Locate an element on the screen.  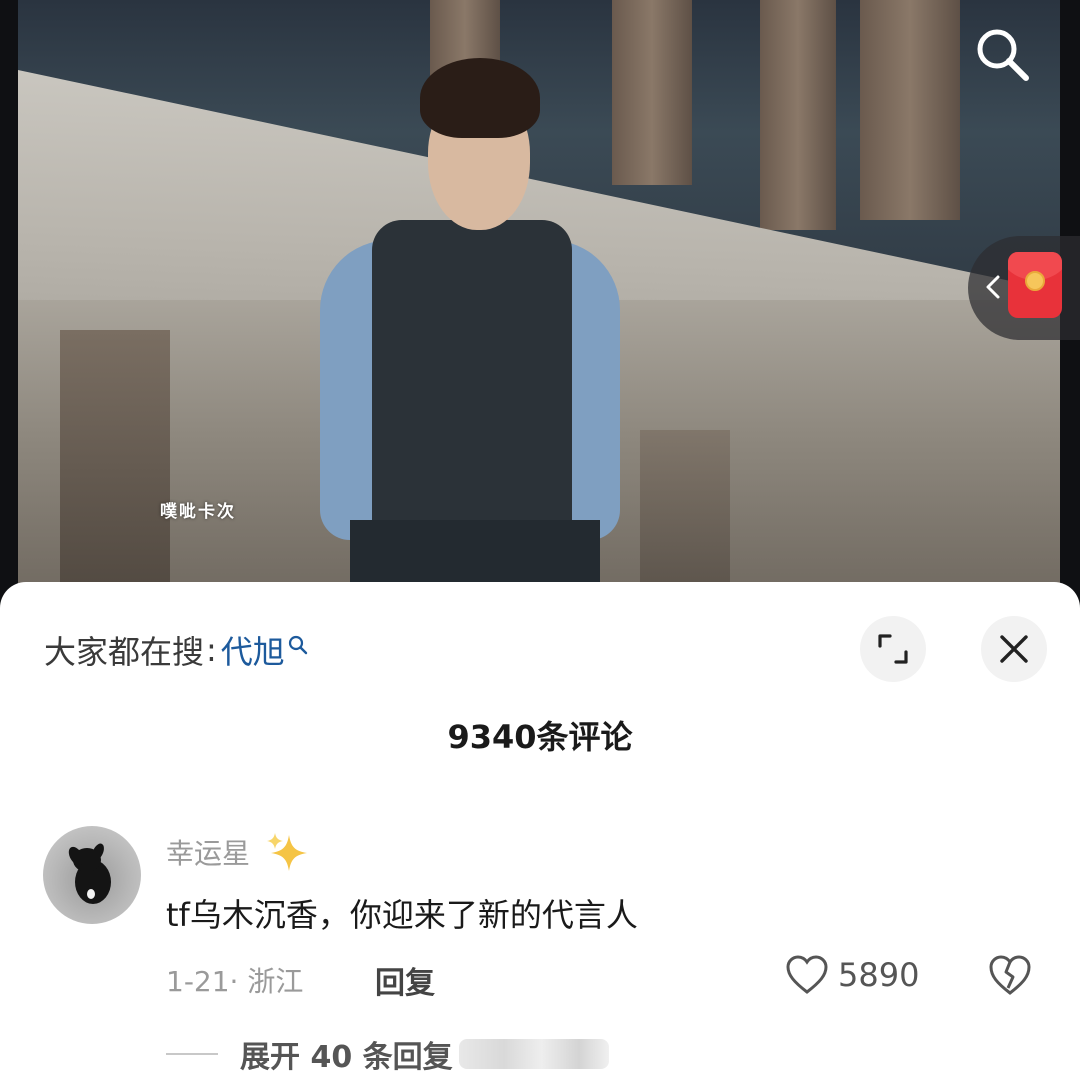
hair is located at coordinates (480, 98).